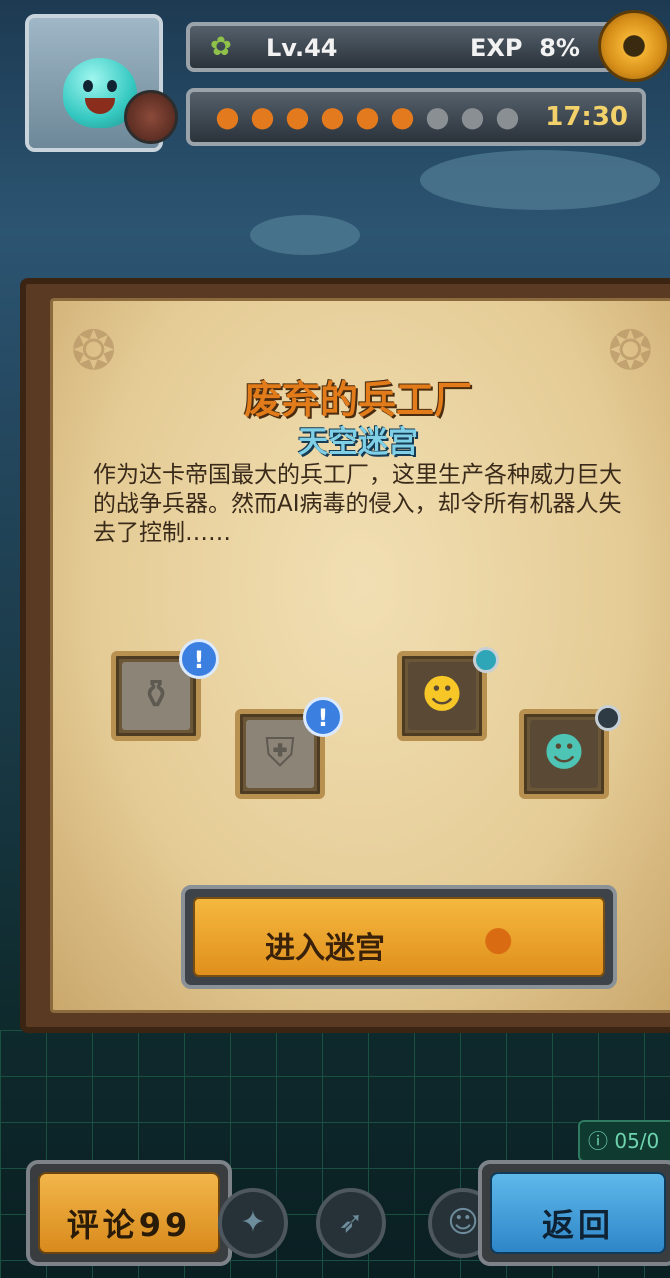  I want to click on level-bar: ✿ Lv.44 EXP 8%, so click(416, 47).